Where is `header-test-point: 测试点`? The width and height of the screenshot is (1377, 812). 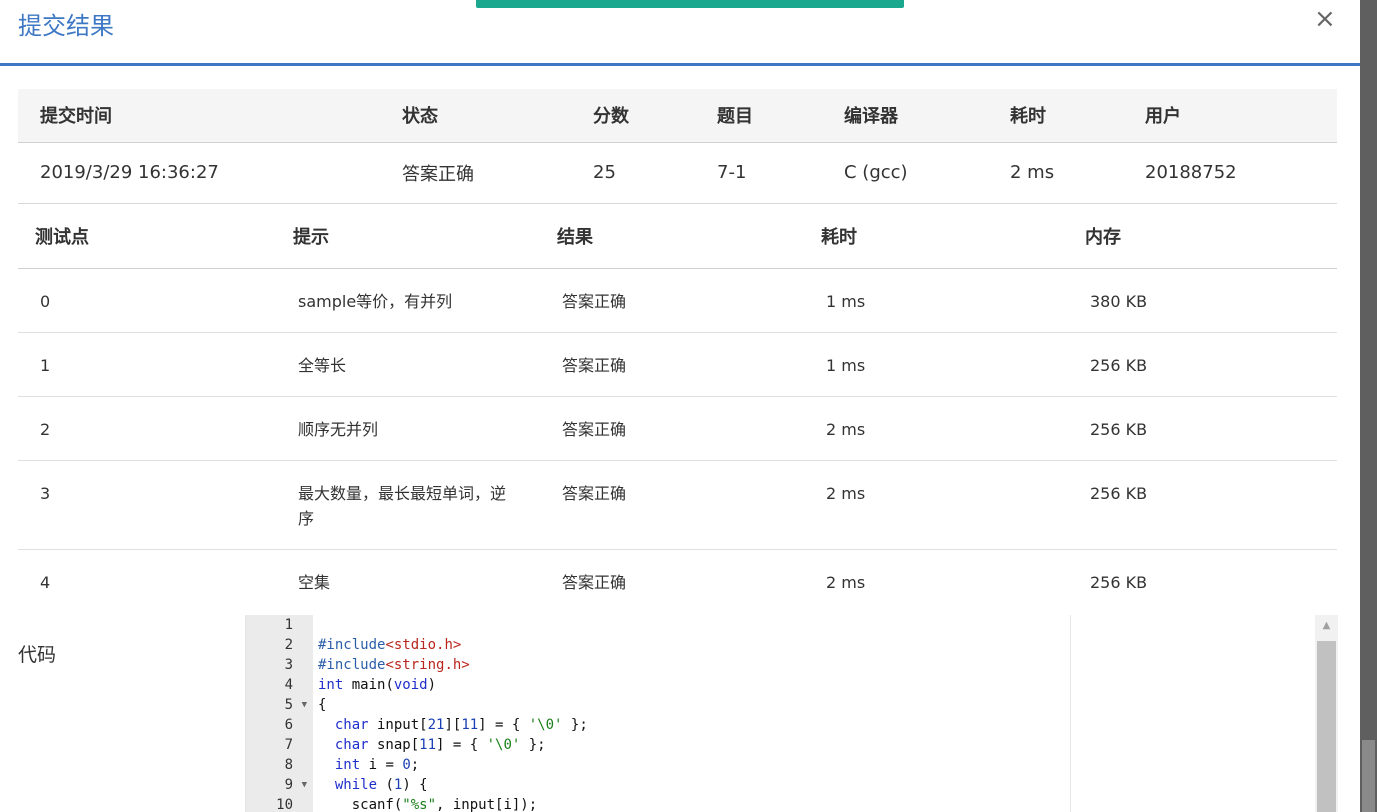
header-test-point: 测试点 is located at coordinates (62, 237).